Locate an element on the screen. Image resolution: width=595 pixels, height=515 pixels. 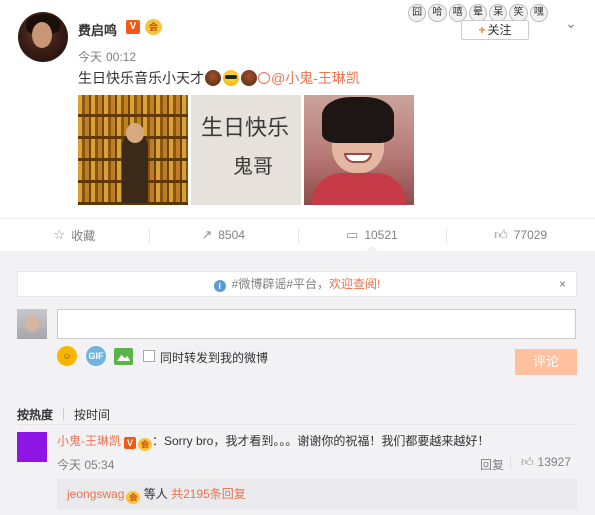
sub-reply-mid: 等人 is located at coordinates (155, 494).